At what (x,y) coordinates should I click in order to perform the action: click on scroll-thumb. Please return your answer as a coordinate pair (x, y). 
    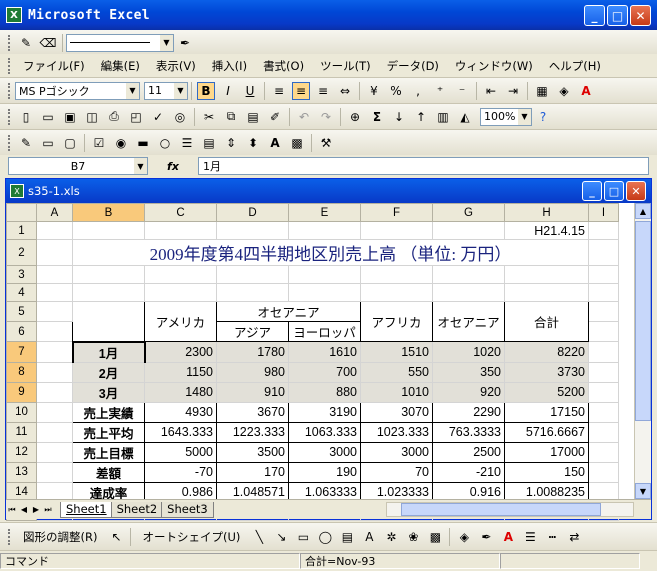
    Looking at the image, I should click on (643, 321).